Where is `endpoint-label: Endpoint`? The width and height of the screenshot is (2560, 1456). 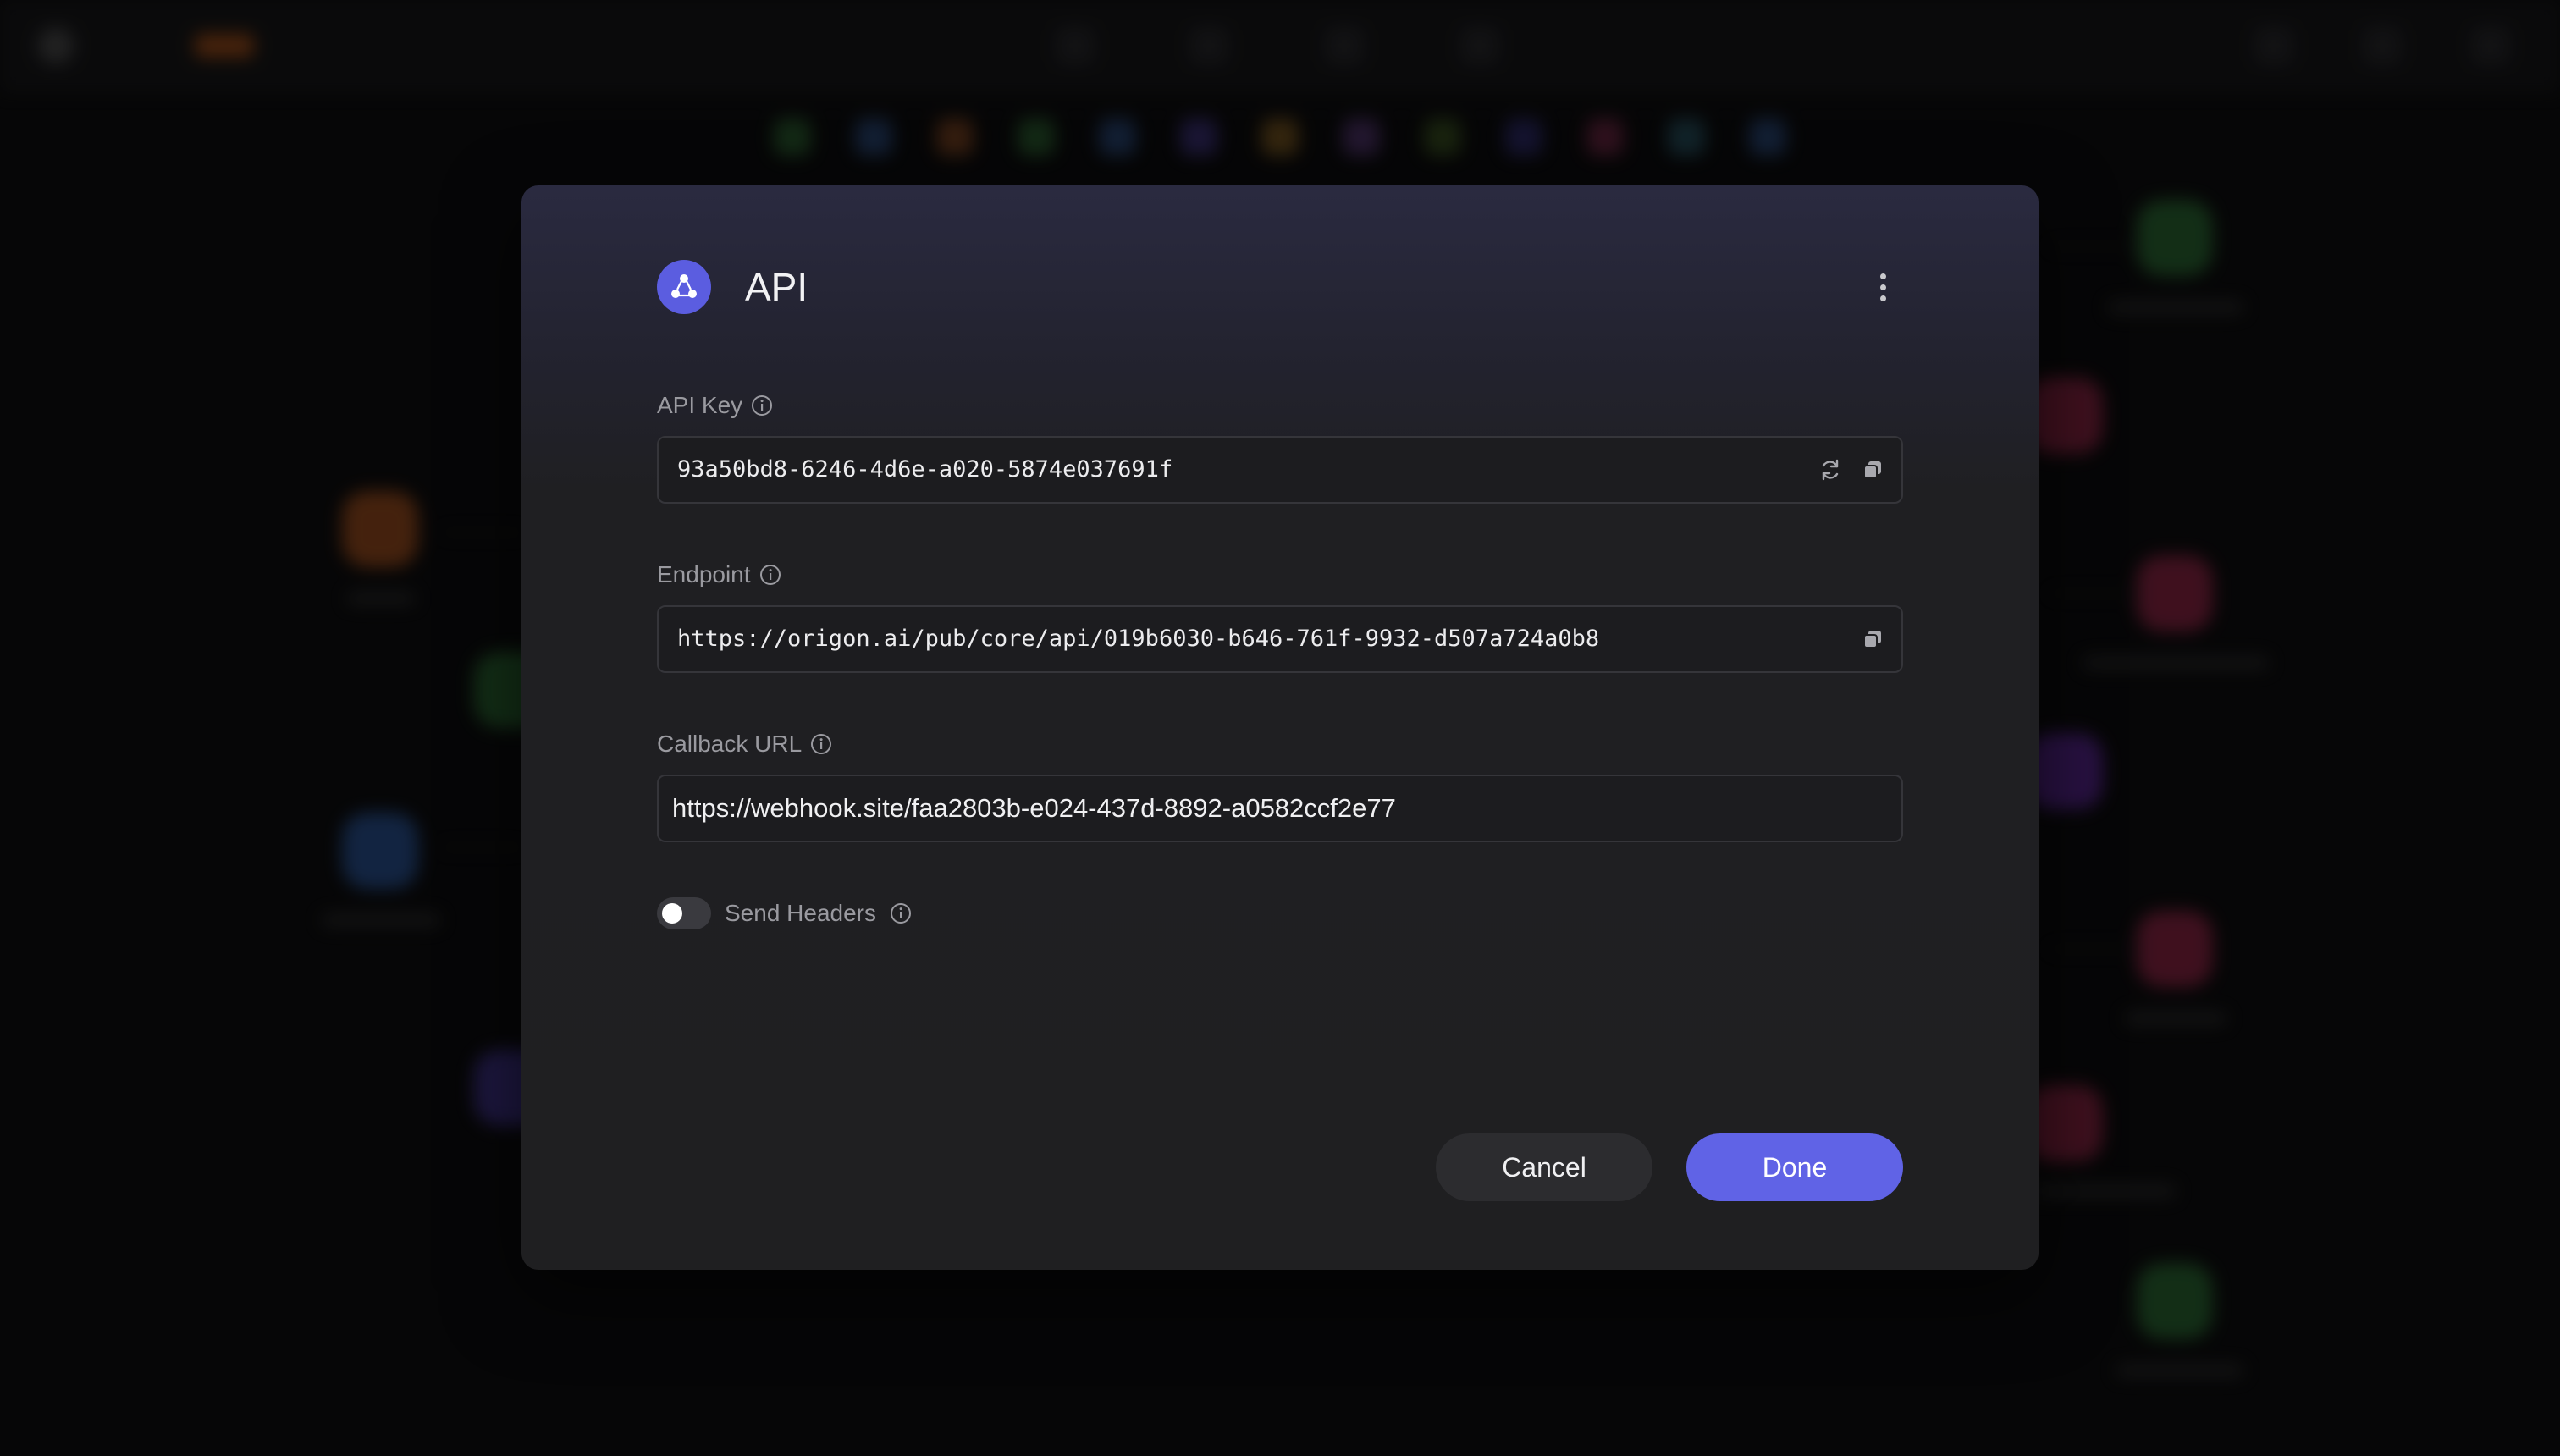
endpoint-label: Endpoint is located at coordinates (704, 574).